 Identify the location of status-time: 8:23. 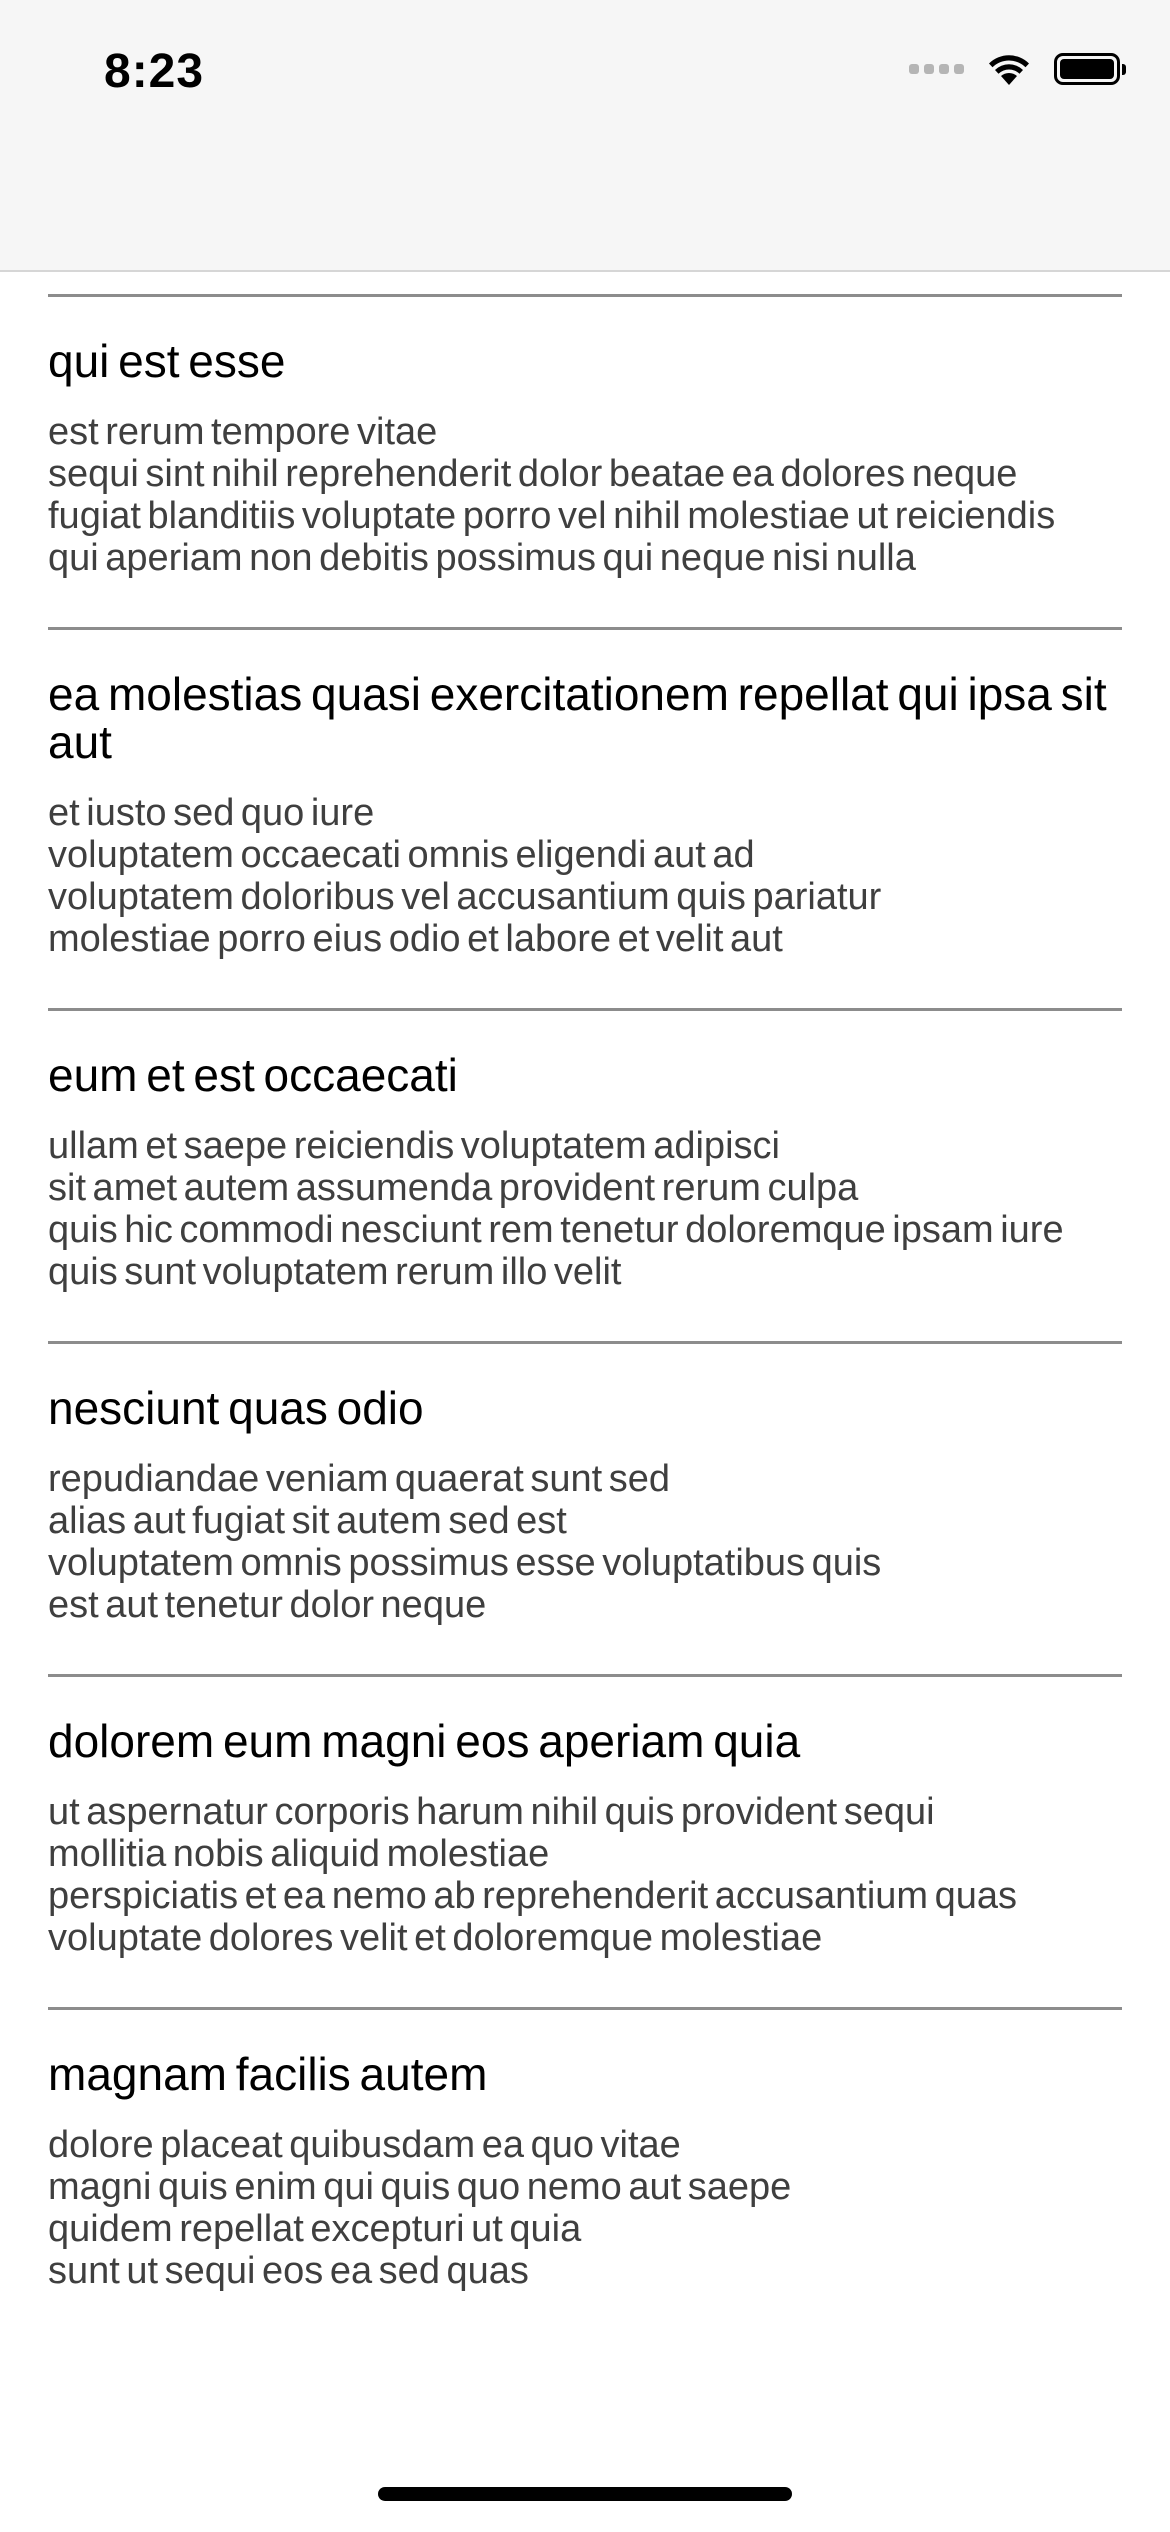
(154, 71).